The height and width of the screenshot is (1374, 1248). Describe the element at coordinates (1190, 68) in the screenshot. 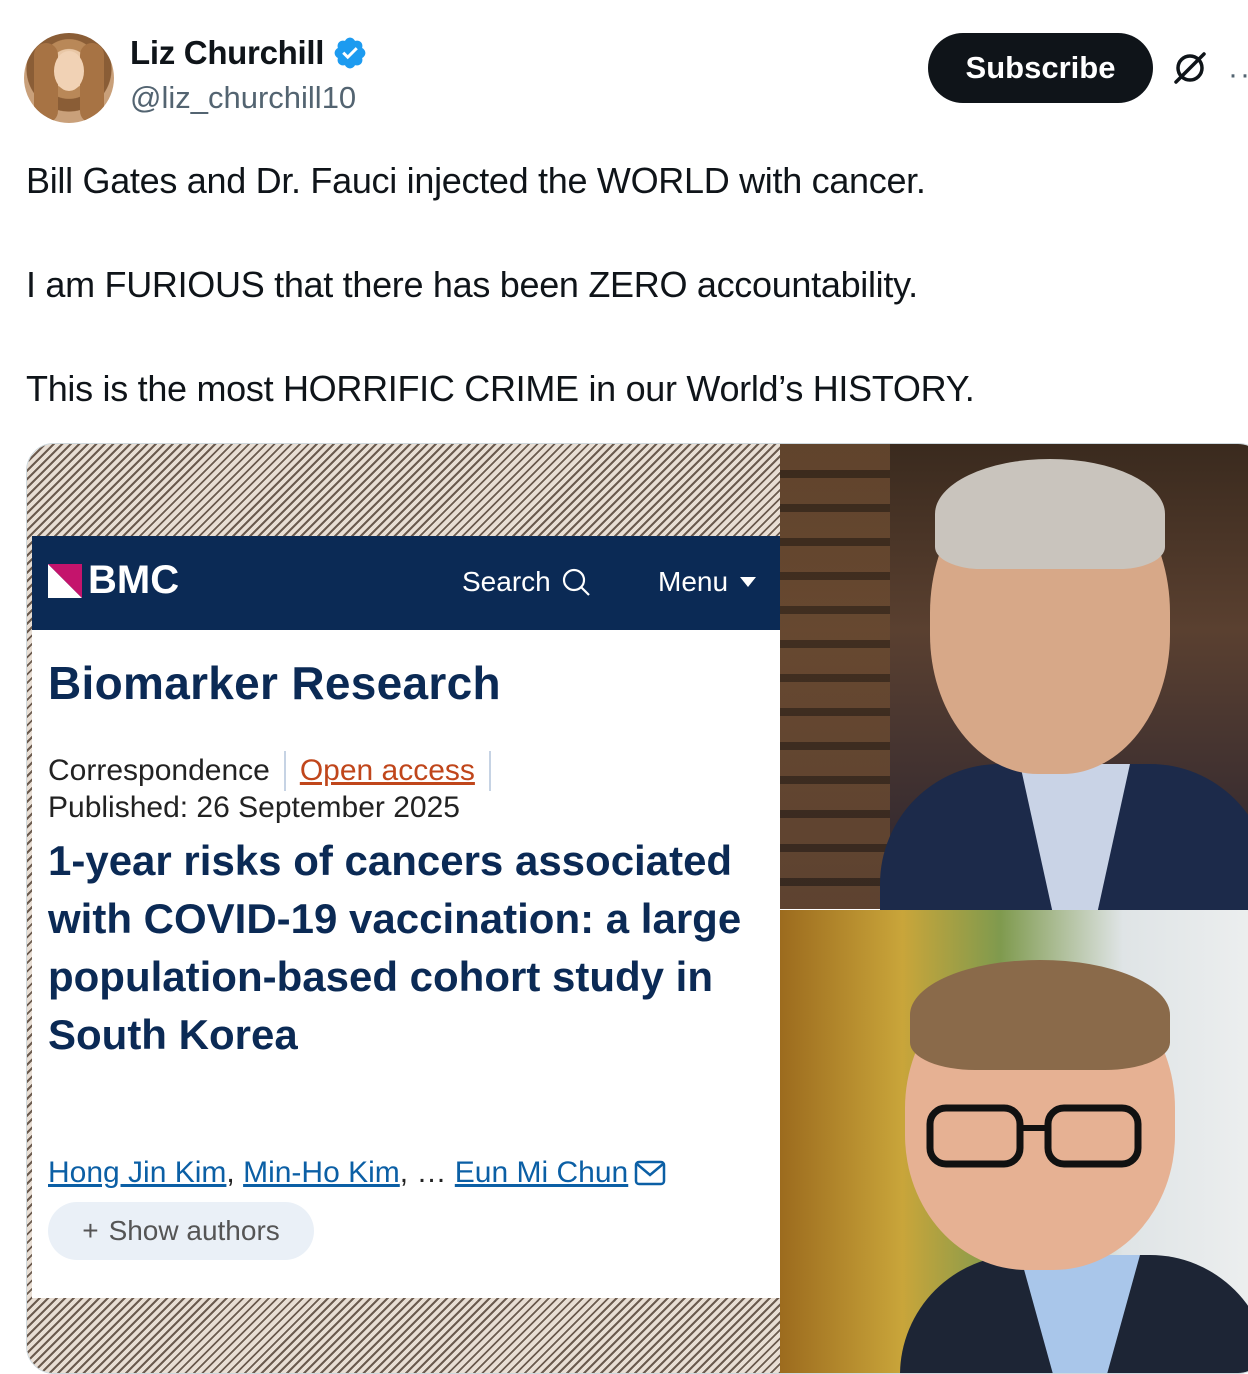

I see `grok-icon` at that location.